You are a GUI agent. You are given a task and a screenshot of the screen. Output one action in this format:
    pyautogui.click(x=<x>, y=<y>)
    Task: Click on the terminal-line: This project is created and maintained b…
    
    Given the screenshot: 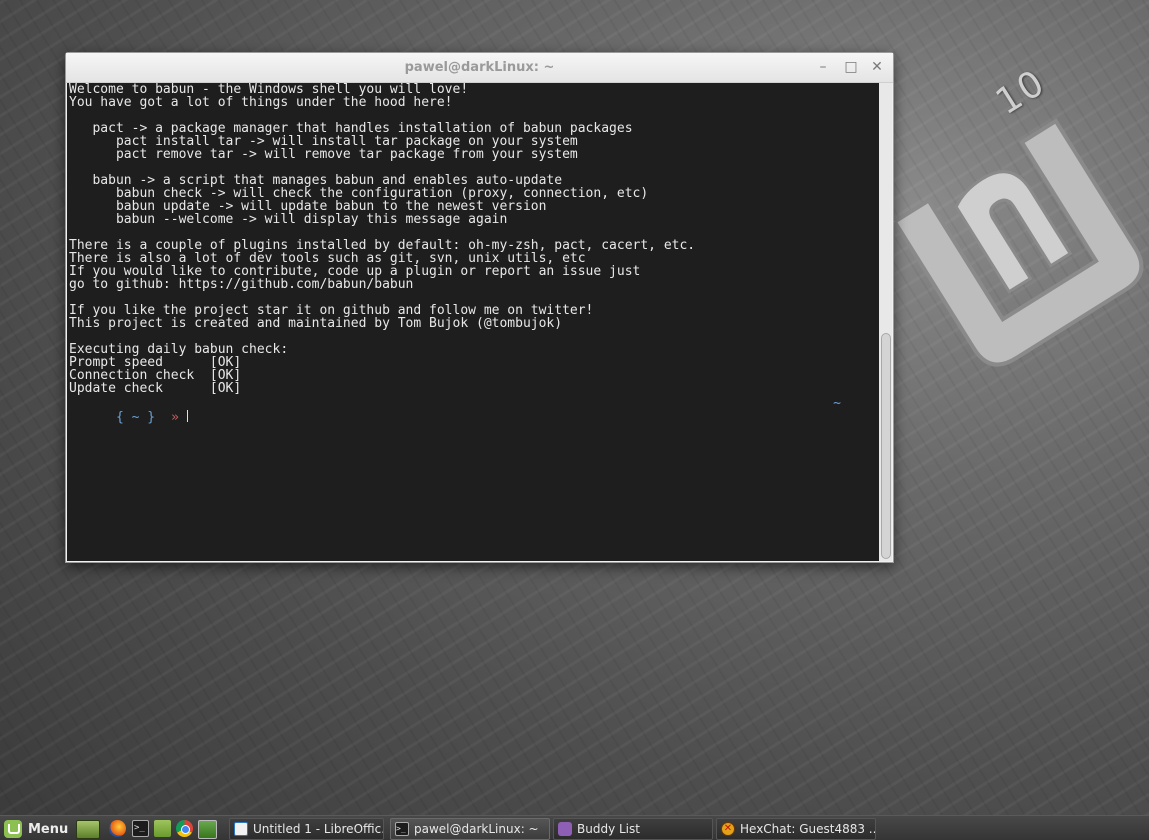 What is the action you would take?
    pyautogui.click(x=316, y=323)
    